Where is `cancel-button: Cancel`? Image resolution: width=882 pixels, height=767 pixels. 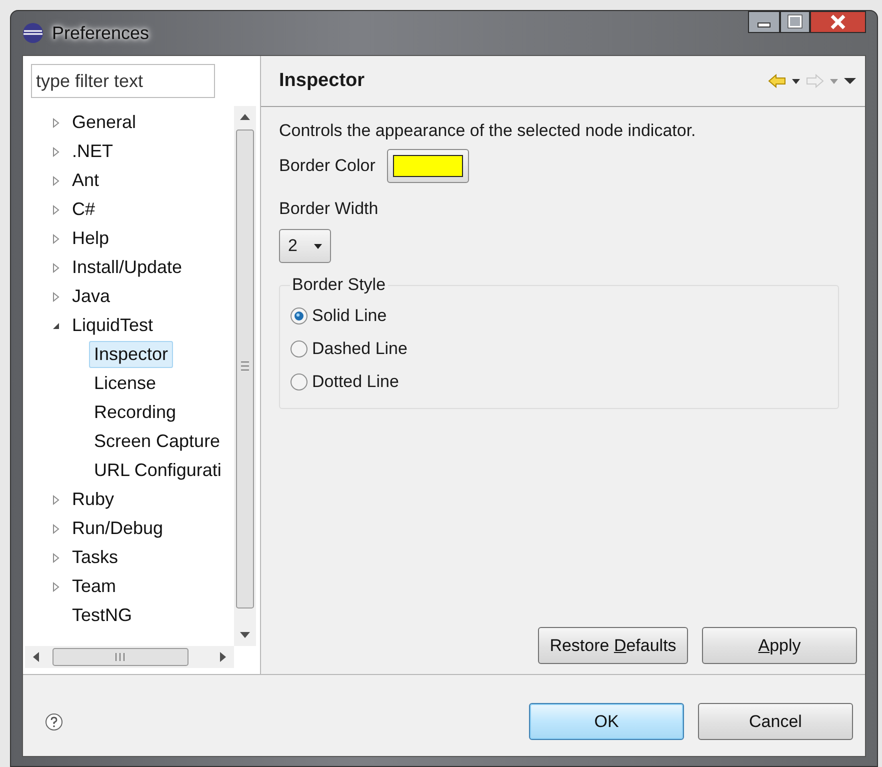 cancel-button: Cancel is located at coordinates (775, 721).